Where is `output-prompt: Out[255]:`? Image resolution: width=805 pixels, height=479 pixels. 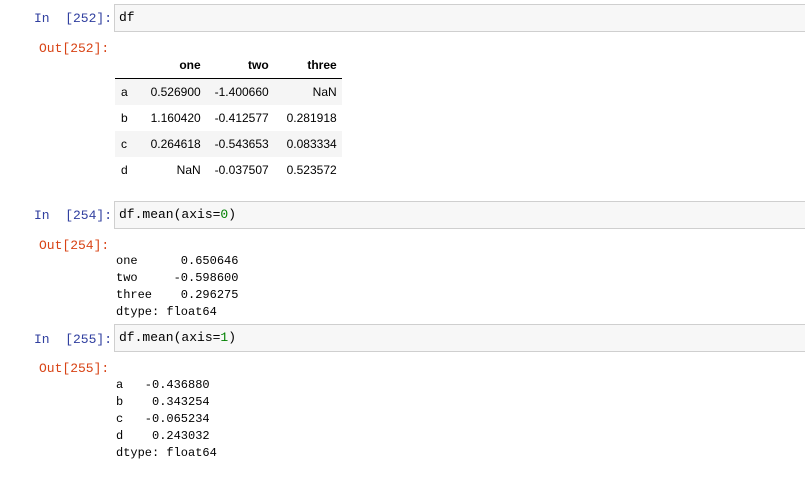
output-prompt: Out[255]: is located at coordinates (74, 368).